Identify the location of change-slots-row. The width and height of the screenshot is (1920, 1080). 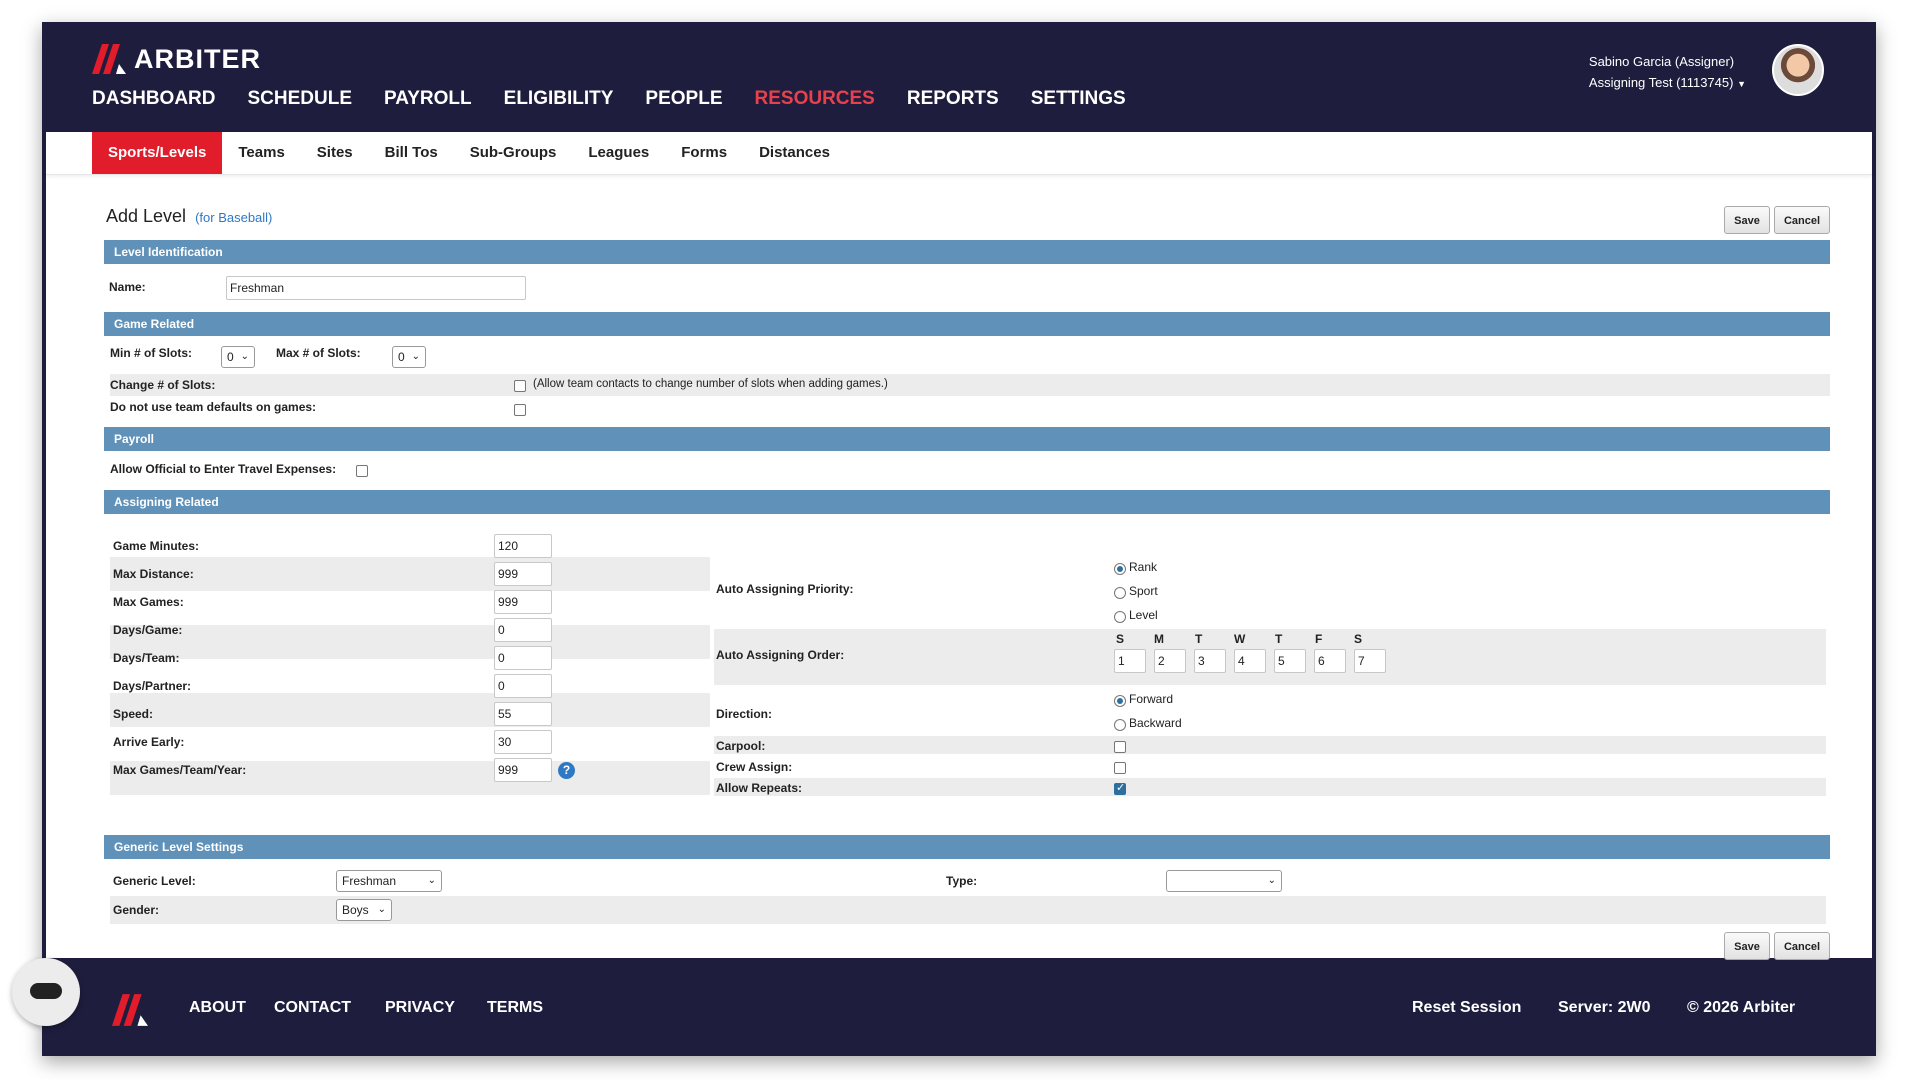
(970, 385).